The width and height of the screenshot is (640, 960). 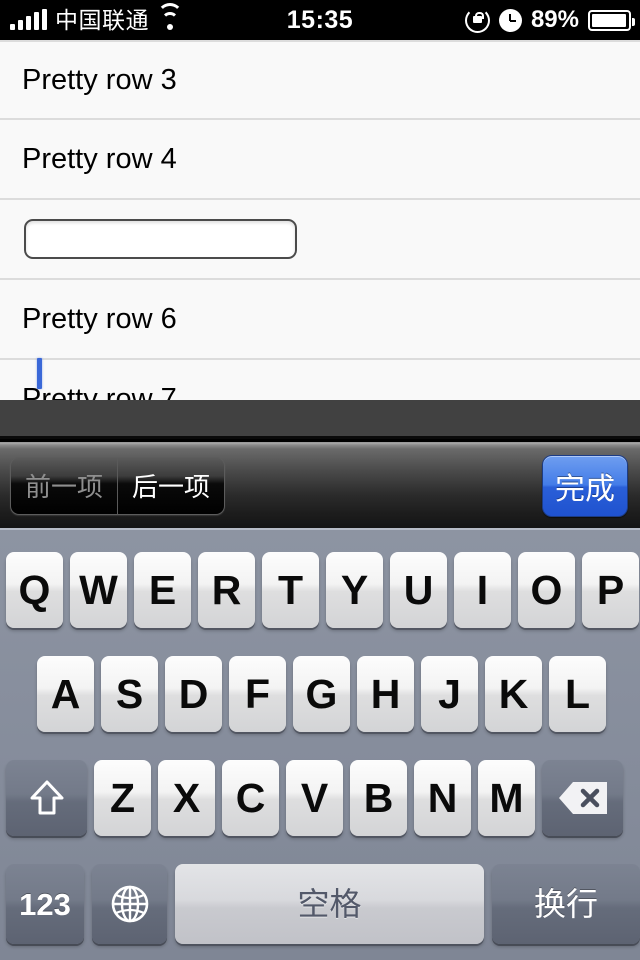 I want to click on return-key: 换行, so click(x=566, y=904).